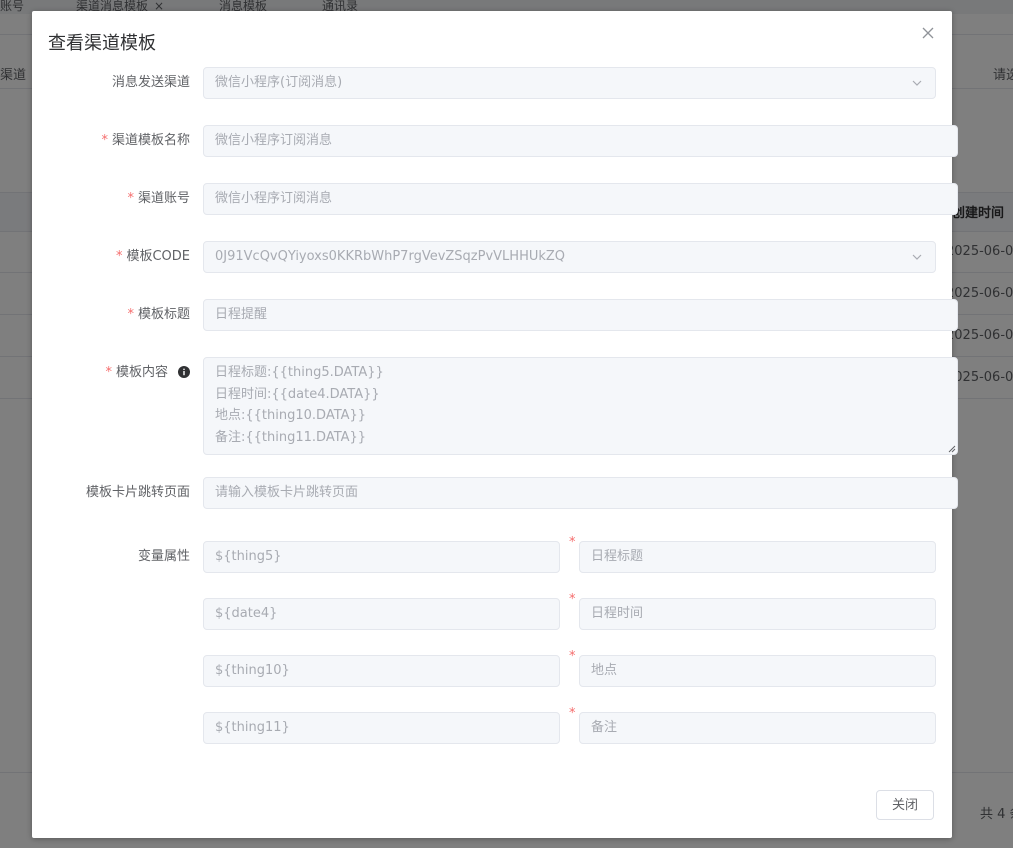 The height and width of the screenshot is (848, 1013). I want to click on variables-label: 变量属性, so click(111, 557).